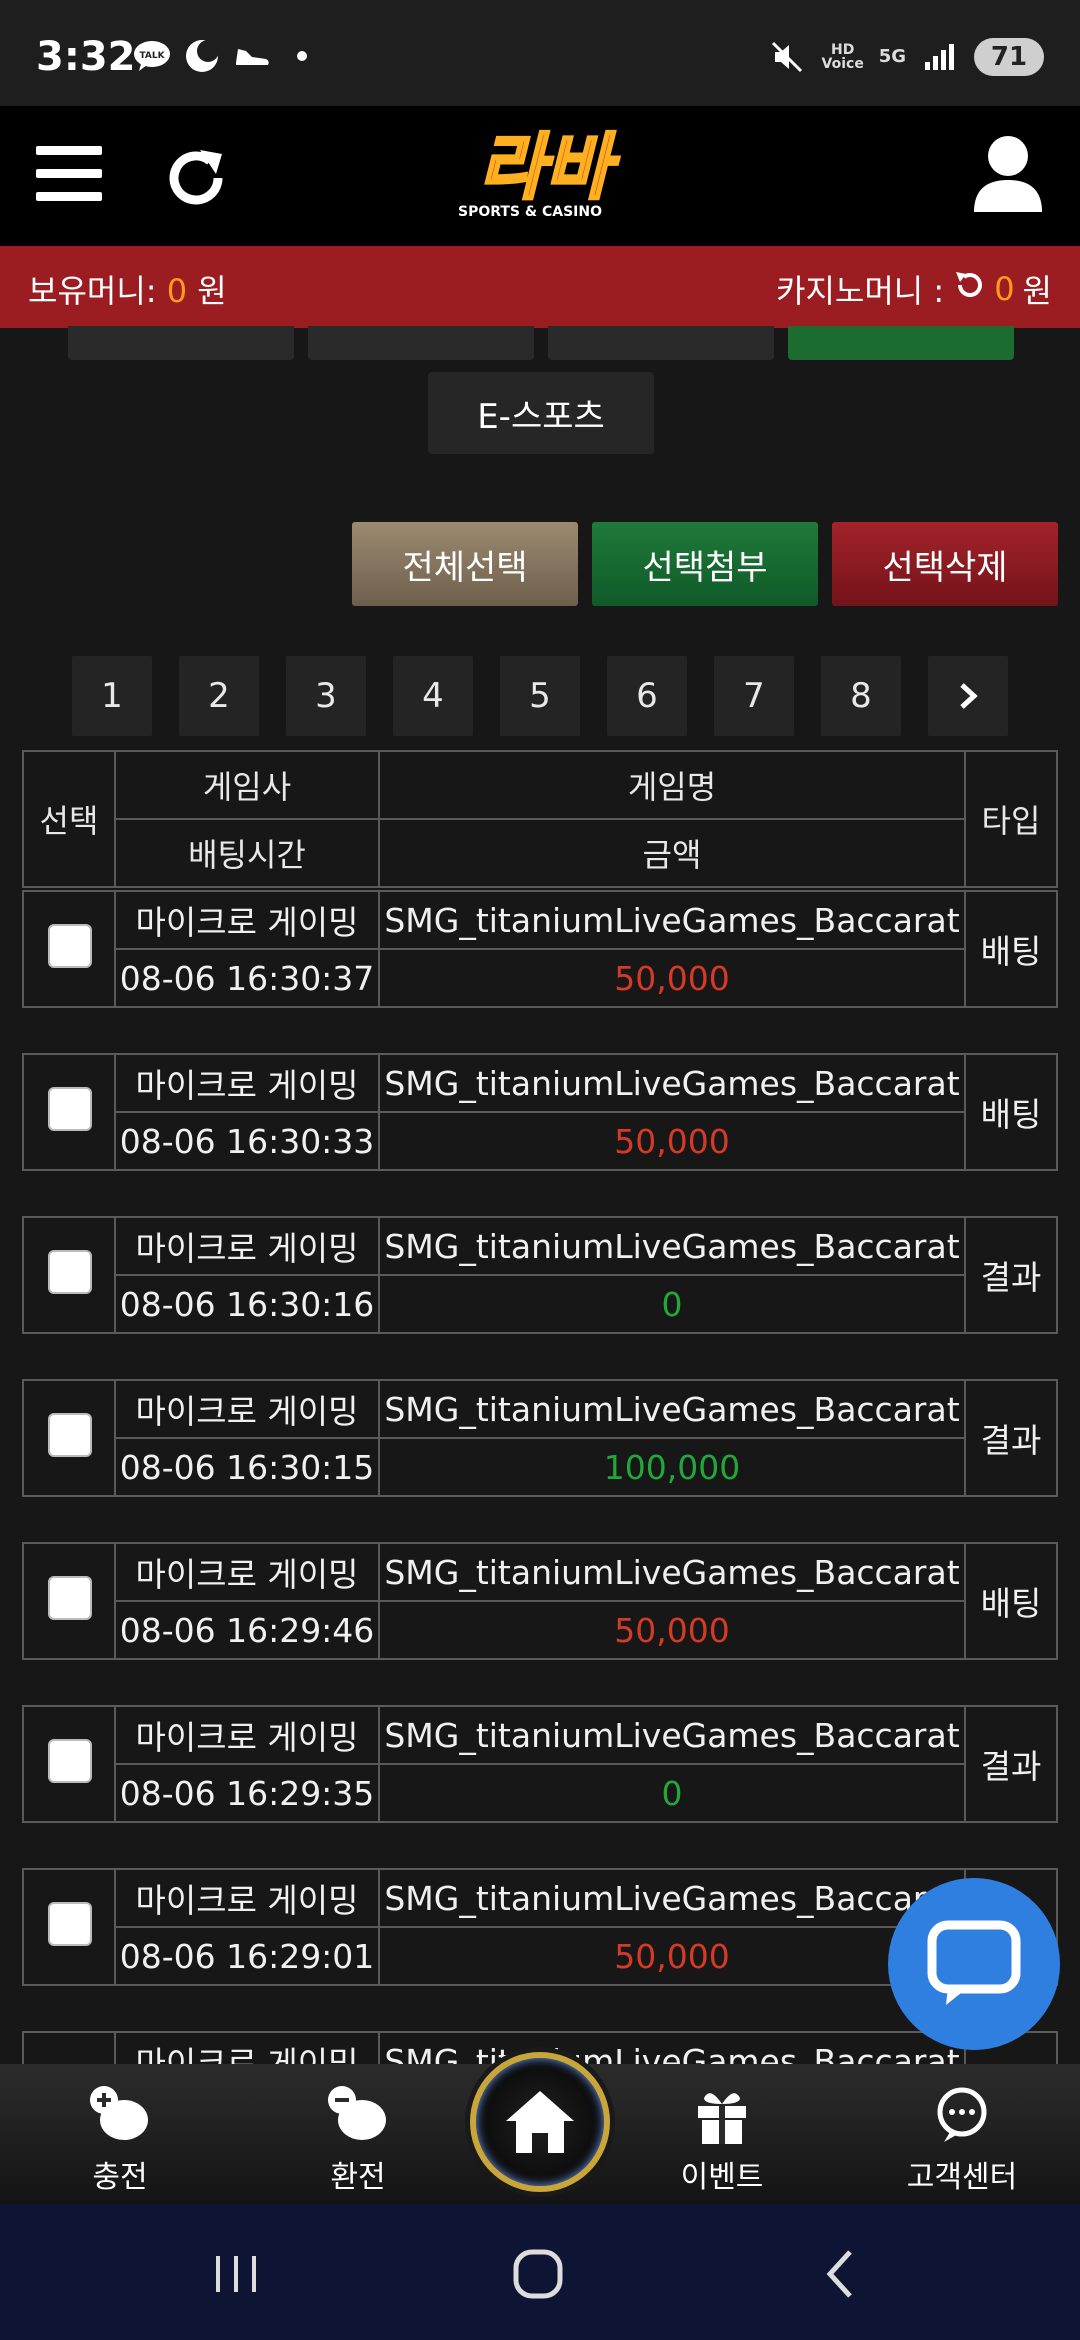  I want to click on page-button: 1, so click(112, 696).